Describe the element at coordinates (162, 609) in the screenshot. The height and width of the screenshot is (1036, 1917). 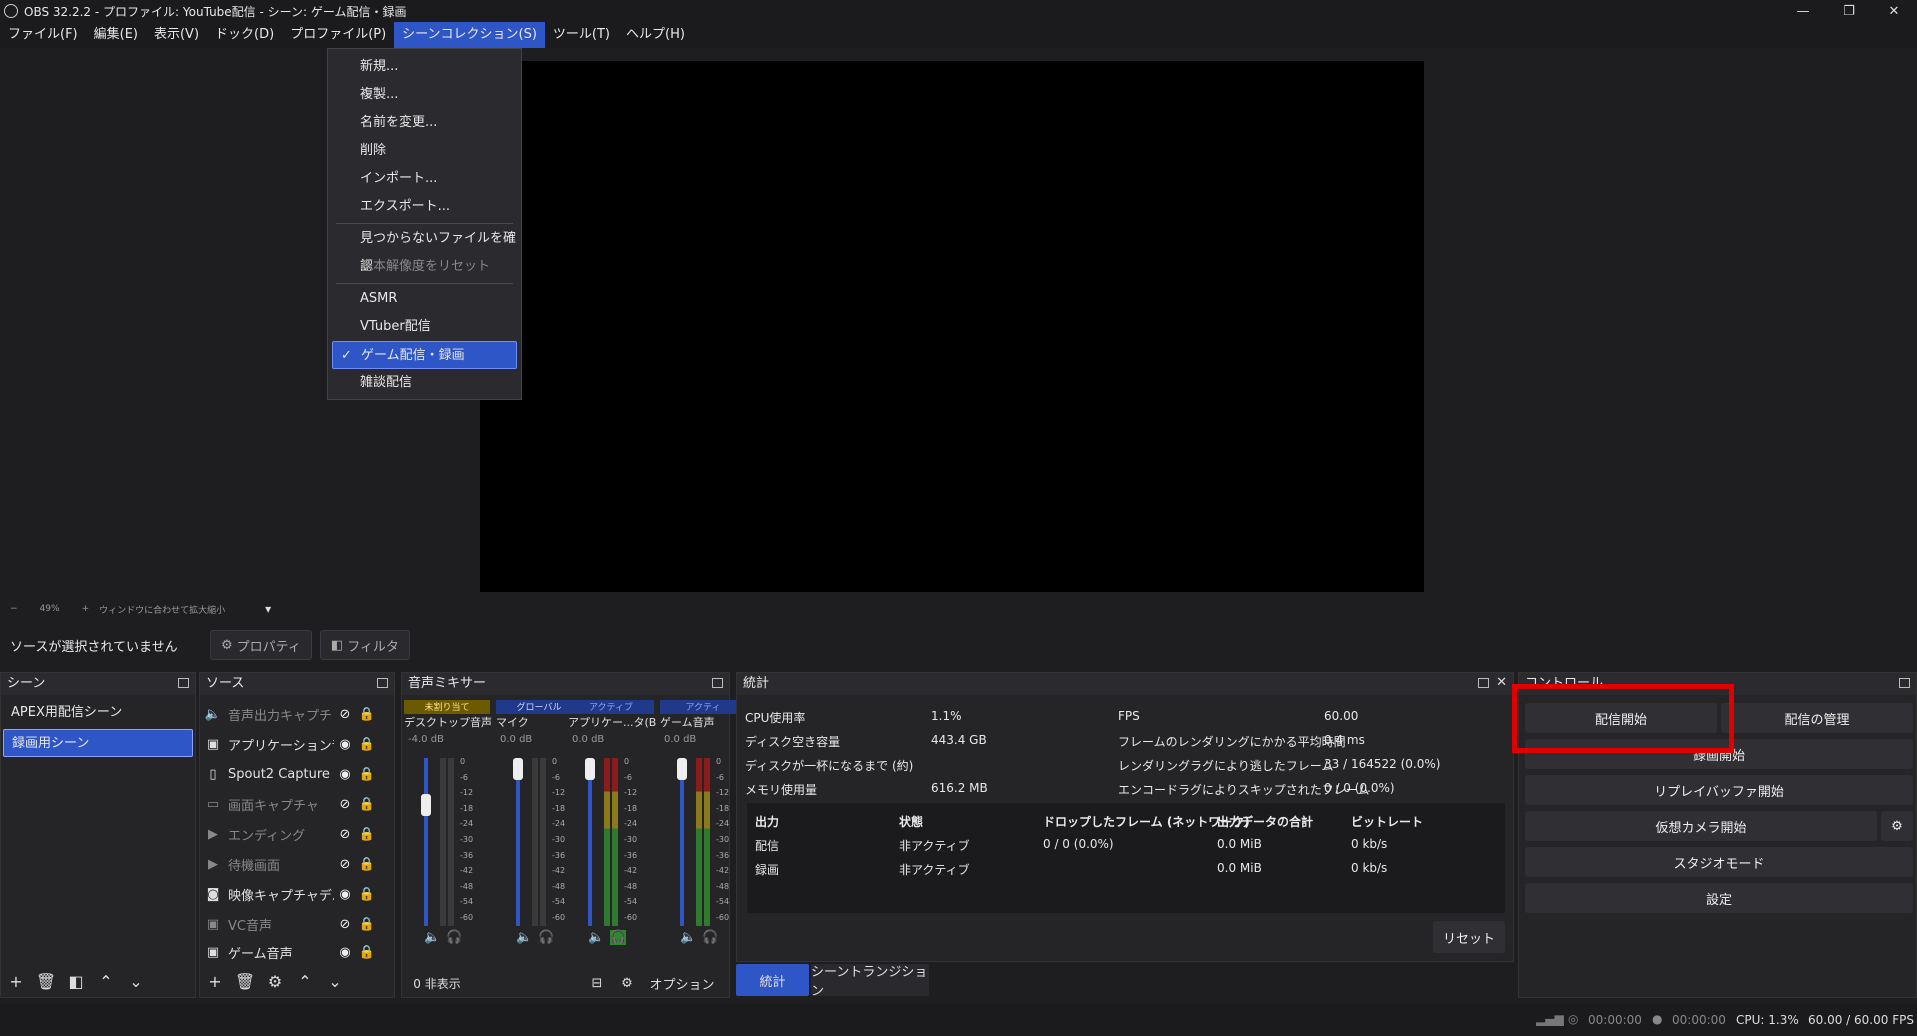
I see `zoom-fit-label: ウィンドウに合わせて拡大縮小` at that location.